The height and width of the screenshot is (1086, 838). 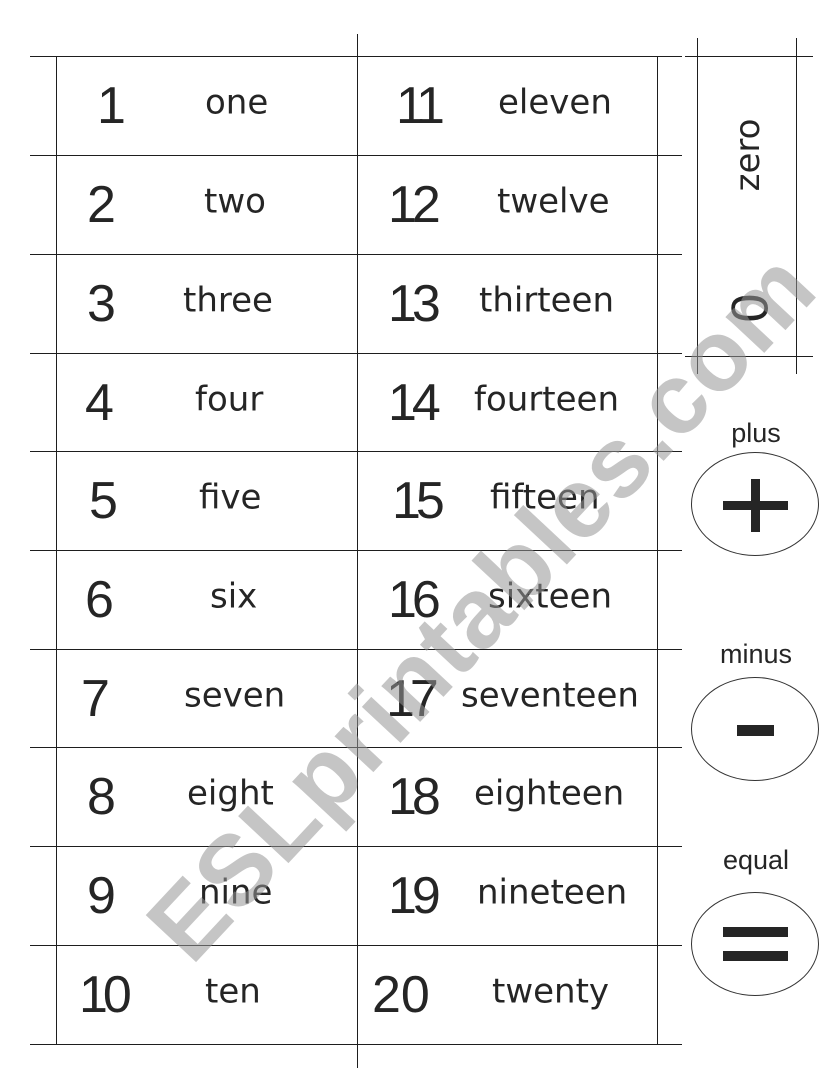 What do you see at coordinates (549, 793) in the screenshot?
I see `number-word: eighteen` at bounding box center [549, 793].